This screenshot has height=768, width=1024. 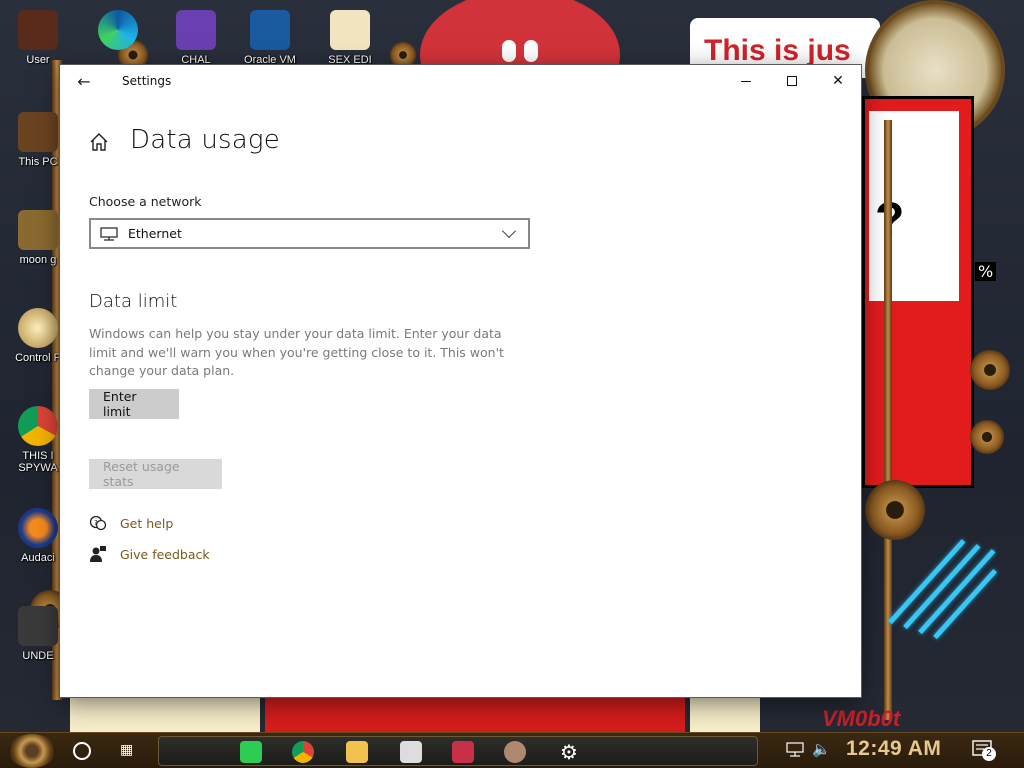 I want to click on page-title: Data usage, so click(x=205, y=140).